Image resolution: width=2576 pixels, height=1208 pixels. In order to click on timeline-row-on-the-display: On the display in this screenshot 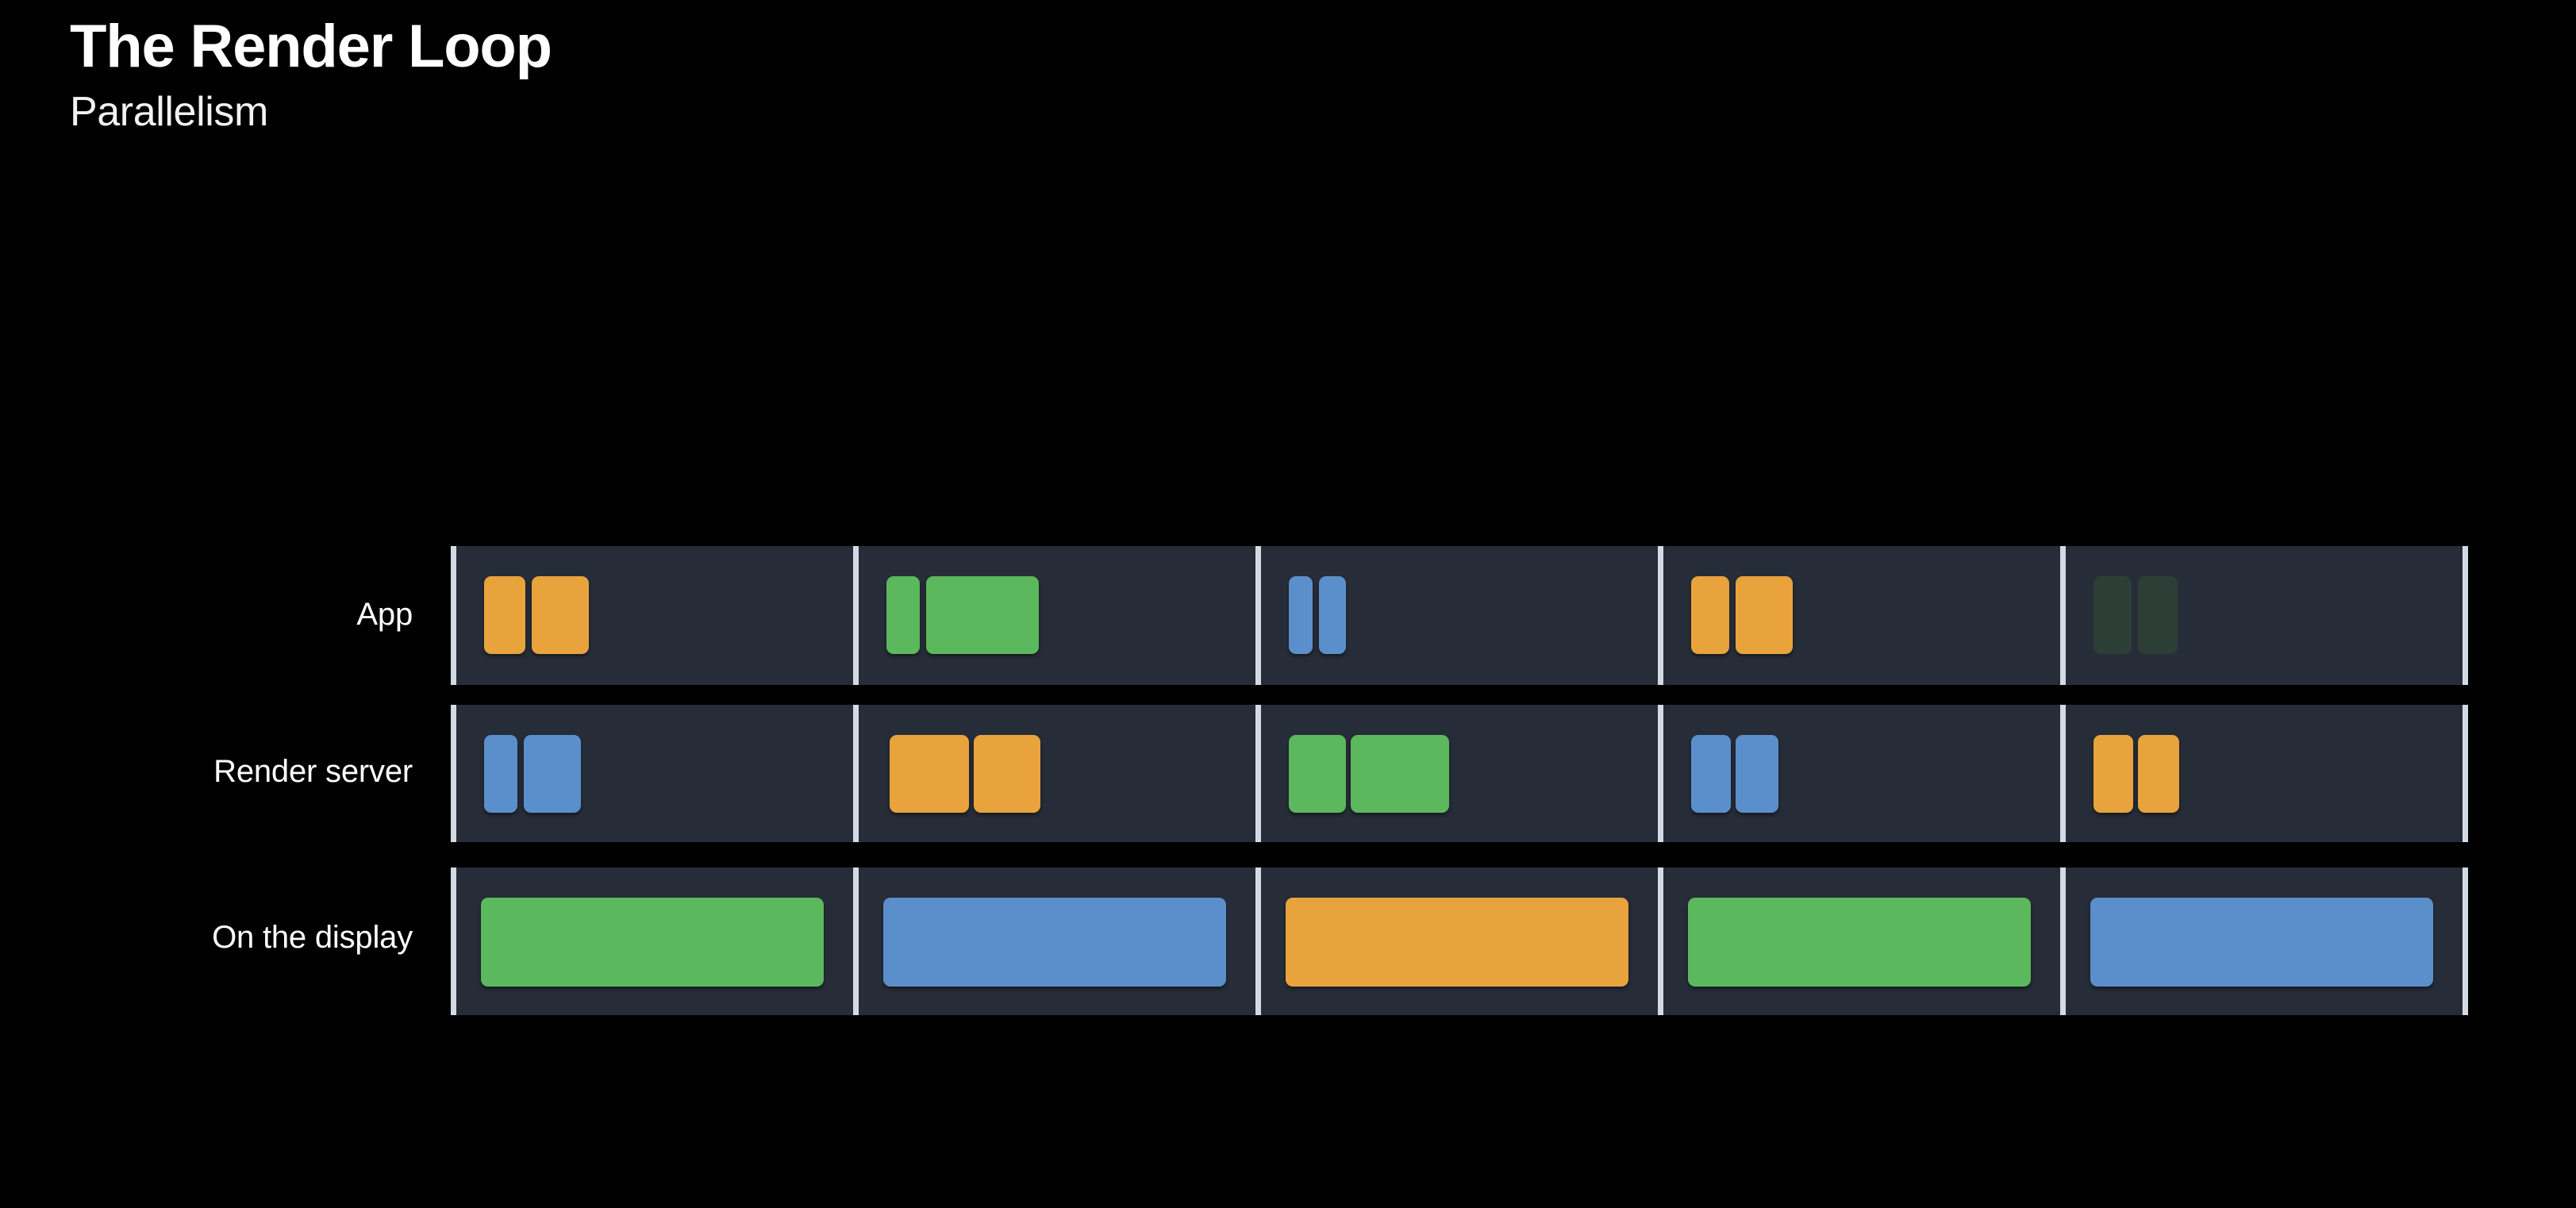, I will do `click(1288, 941)`.